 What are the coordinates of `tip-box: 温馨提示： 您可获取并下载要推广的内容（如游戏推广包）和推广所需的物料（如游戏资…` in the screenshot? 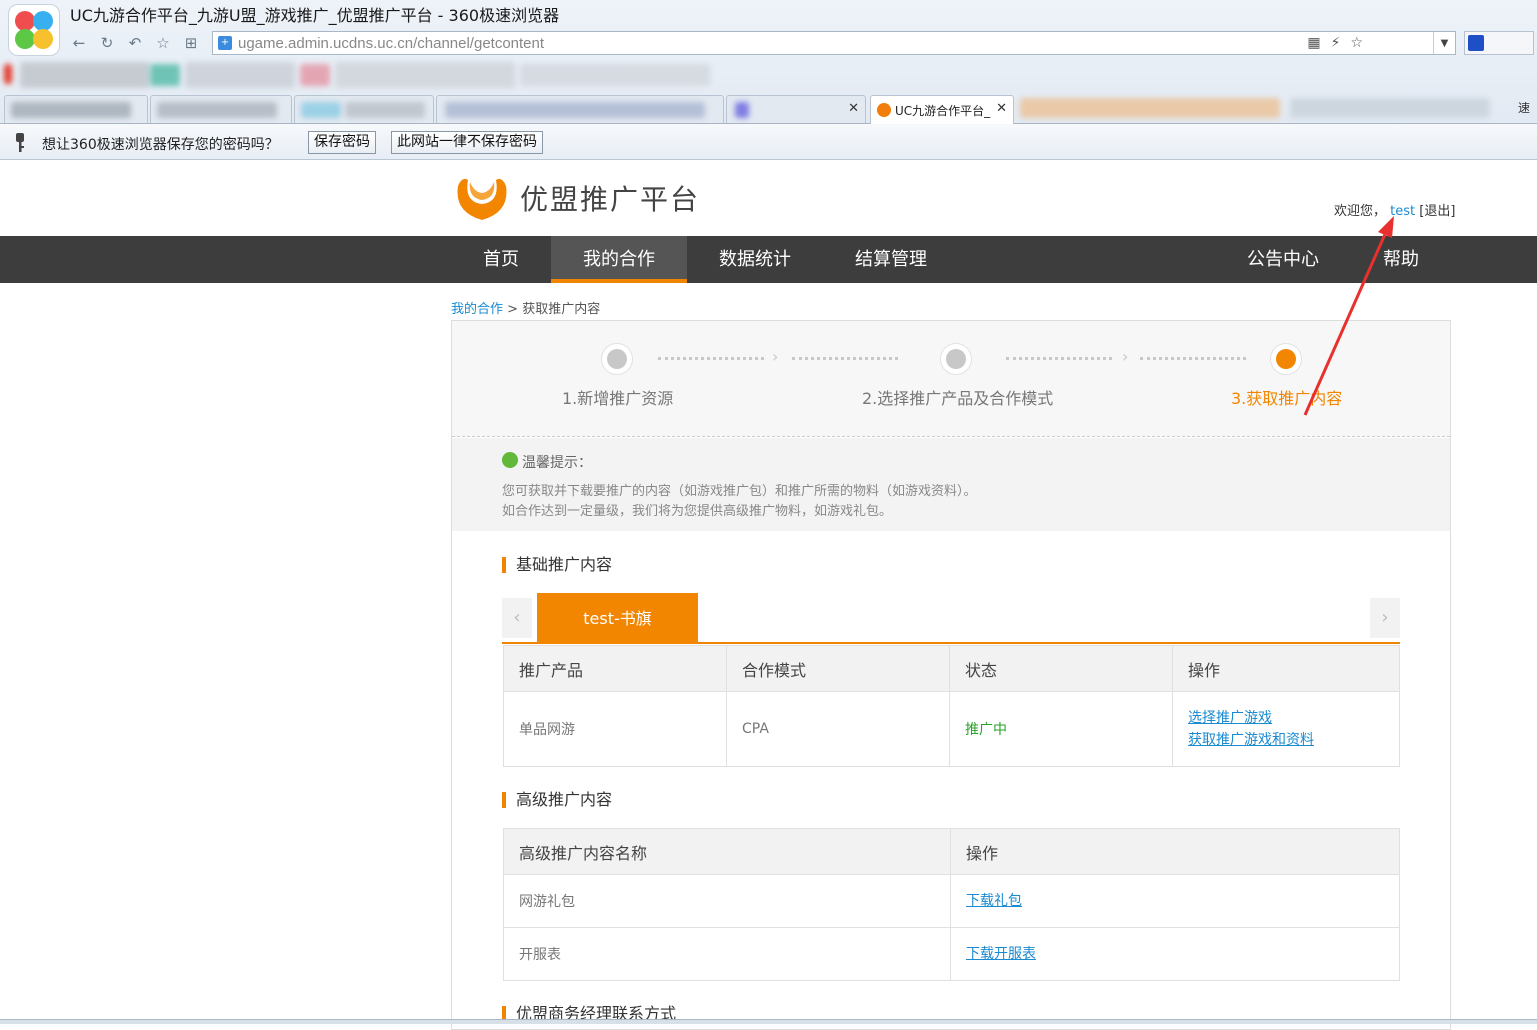 It's located at (951, 484).